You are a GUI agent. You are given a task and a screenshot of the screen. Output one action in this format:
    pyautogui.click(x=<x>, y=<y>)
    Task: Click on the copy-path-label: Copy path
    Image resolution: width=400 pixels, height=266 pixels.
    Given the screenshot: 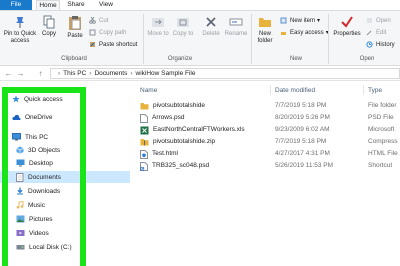 What is the action you would take?
    pyautogui.click(x=113, y=32)
    